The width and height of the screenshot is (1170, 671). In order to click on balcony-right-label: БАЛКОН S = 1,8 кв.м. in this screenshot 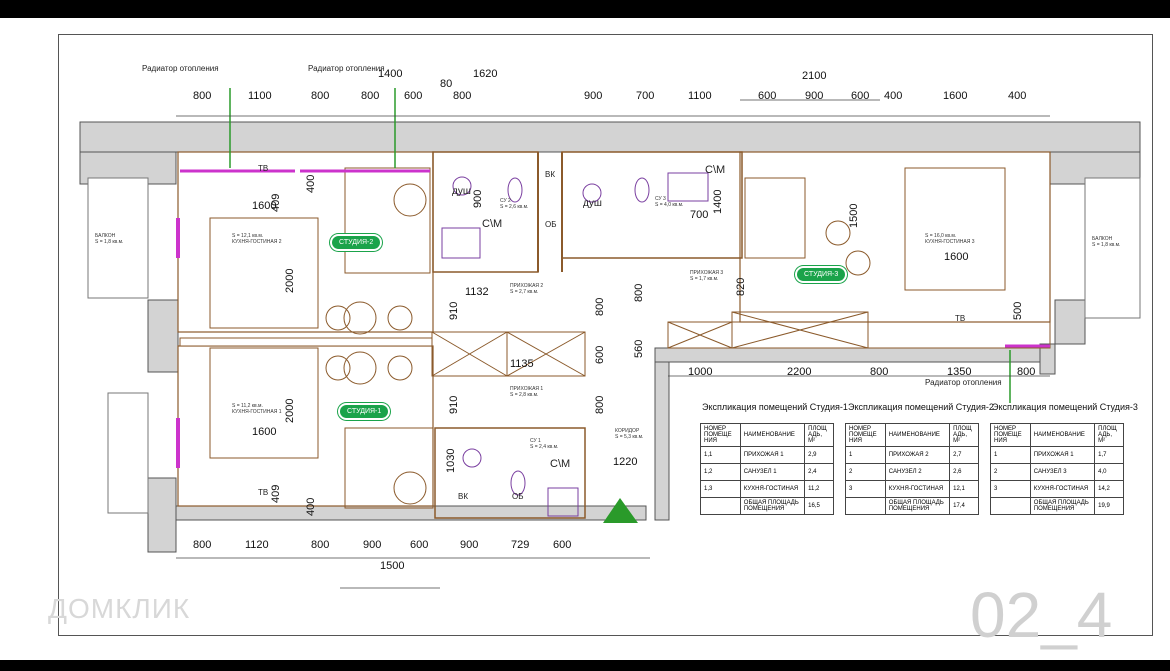, I will do `click(1106, 242)`.